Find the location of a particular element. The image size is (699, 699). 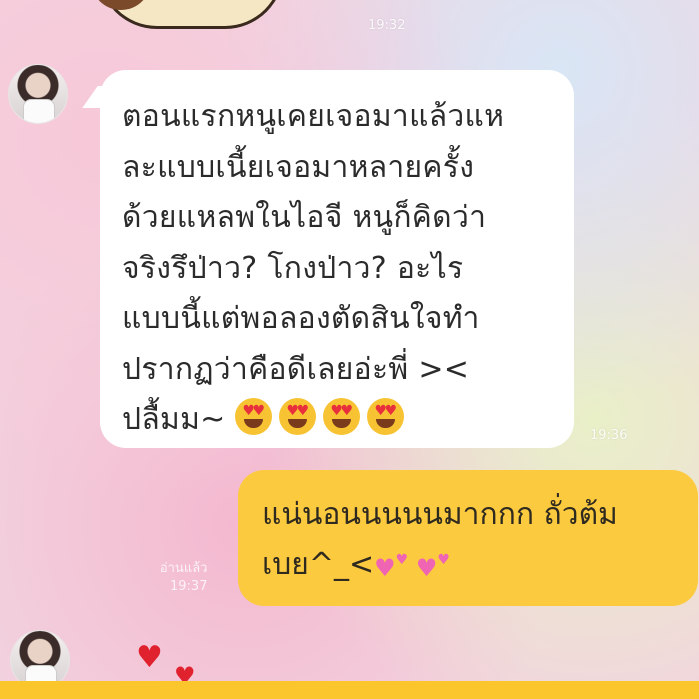

message-text: ปลื้มม~ is located at coordinates (174, 419).